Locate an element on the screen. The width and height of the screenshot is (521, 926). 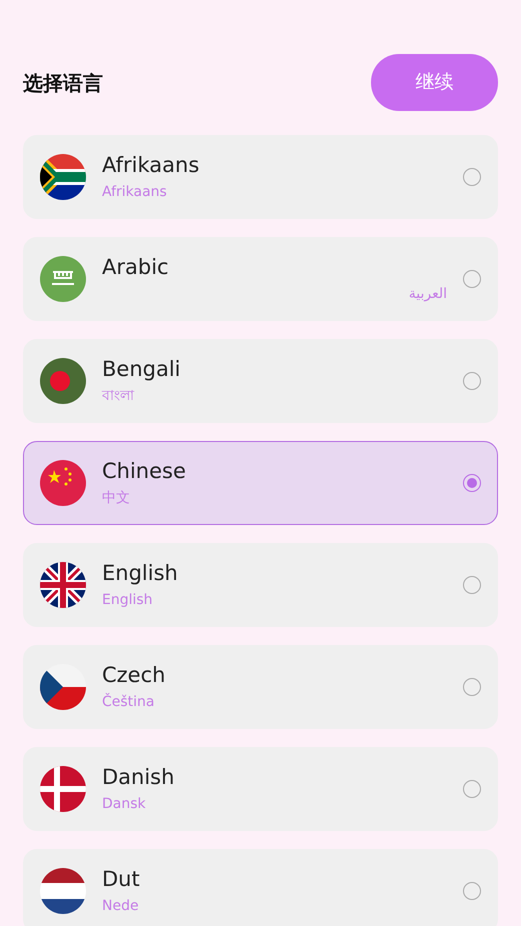
language-option: Czech Čeština is located at coordinates (260, 687).